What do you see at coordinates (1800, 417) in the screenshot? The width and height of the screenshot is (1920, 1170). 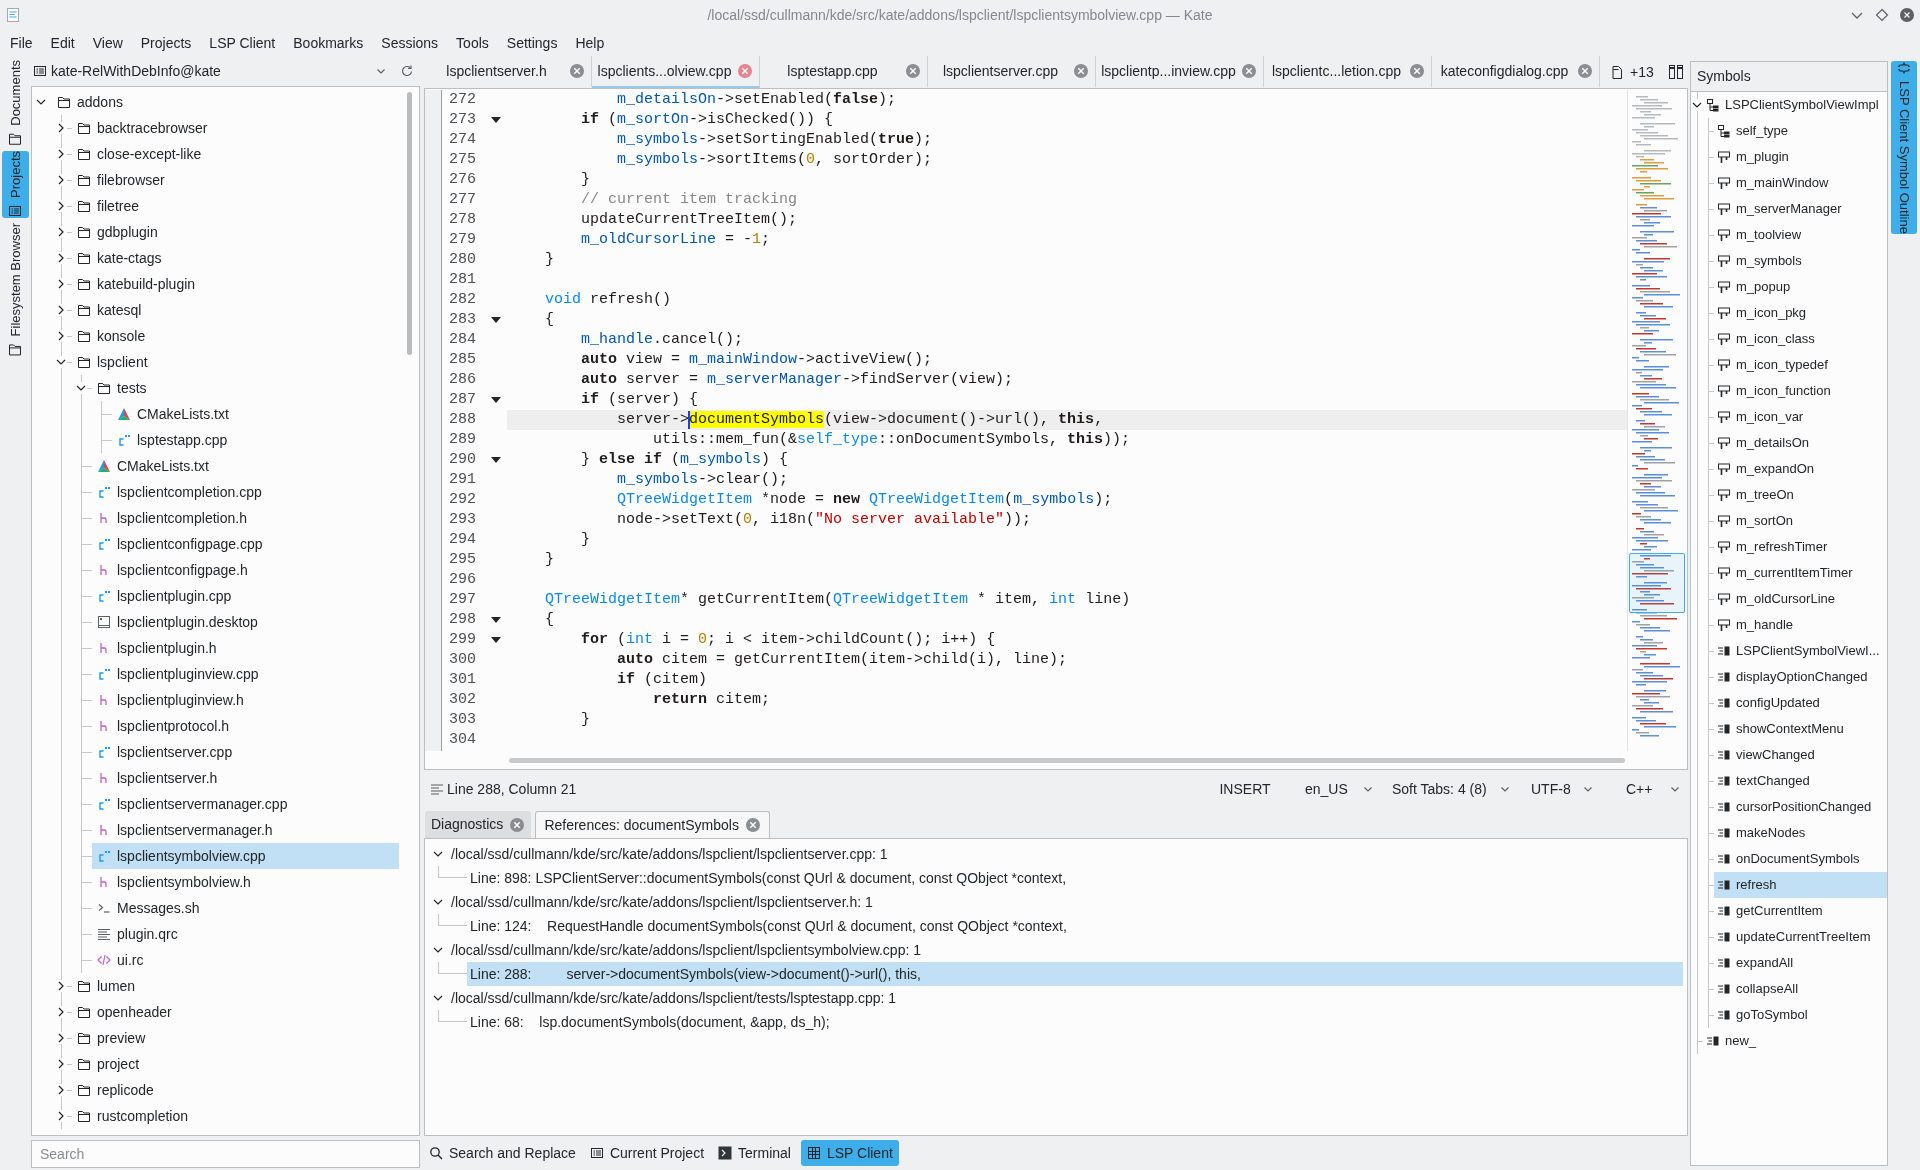 I see `symbol-item: m_icon_var` at bounding box center [1800, 417].